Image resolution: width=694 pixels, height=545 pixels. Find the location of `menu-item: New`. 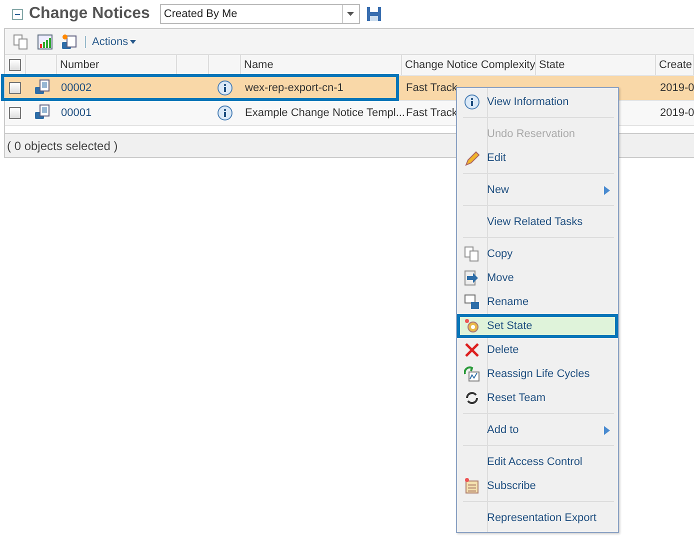

menu-item: New is located at coordinates (537, 190).